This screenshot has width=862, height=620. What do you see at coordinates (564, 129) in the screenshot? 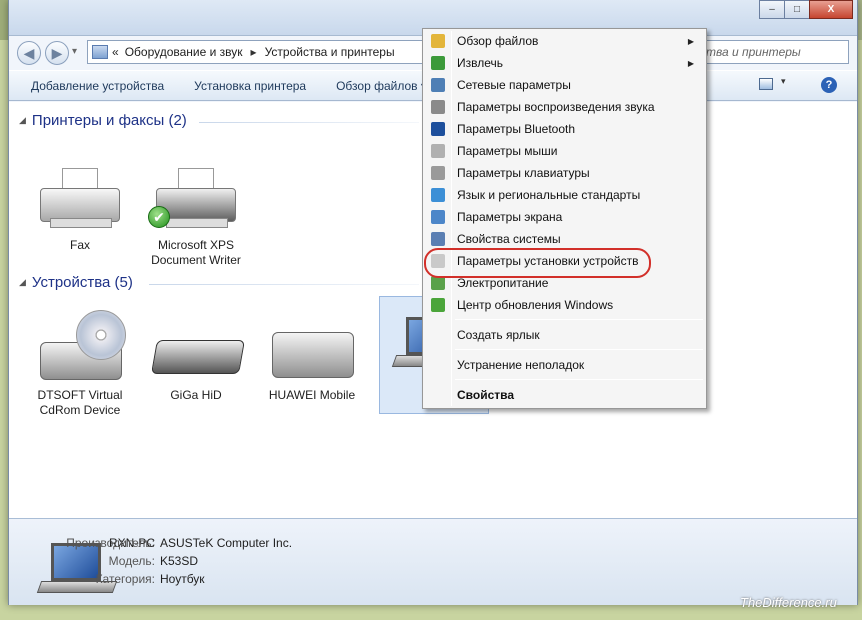
I see `menu-item: Параметры Bluetooth` at bounding box center [564, 129].